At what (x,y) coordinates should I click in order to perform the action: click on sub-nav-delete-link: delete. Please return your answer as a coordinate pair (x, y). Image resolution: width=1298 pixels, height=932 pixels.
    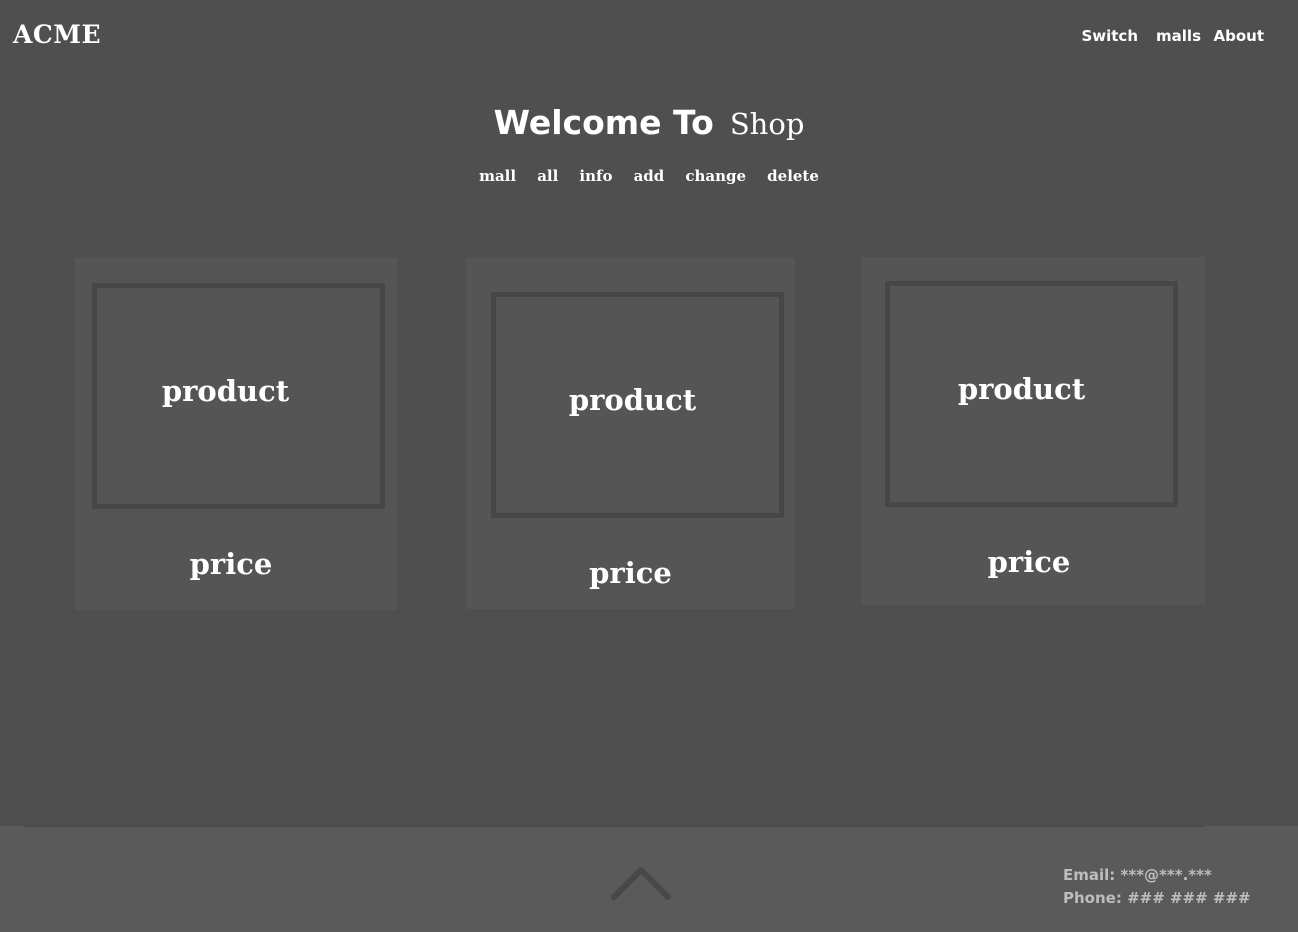
    Looking at the image, I should click on (793, 176).